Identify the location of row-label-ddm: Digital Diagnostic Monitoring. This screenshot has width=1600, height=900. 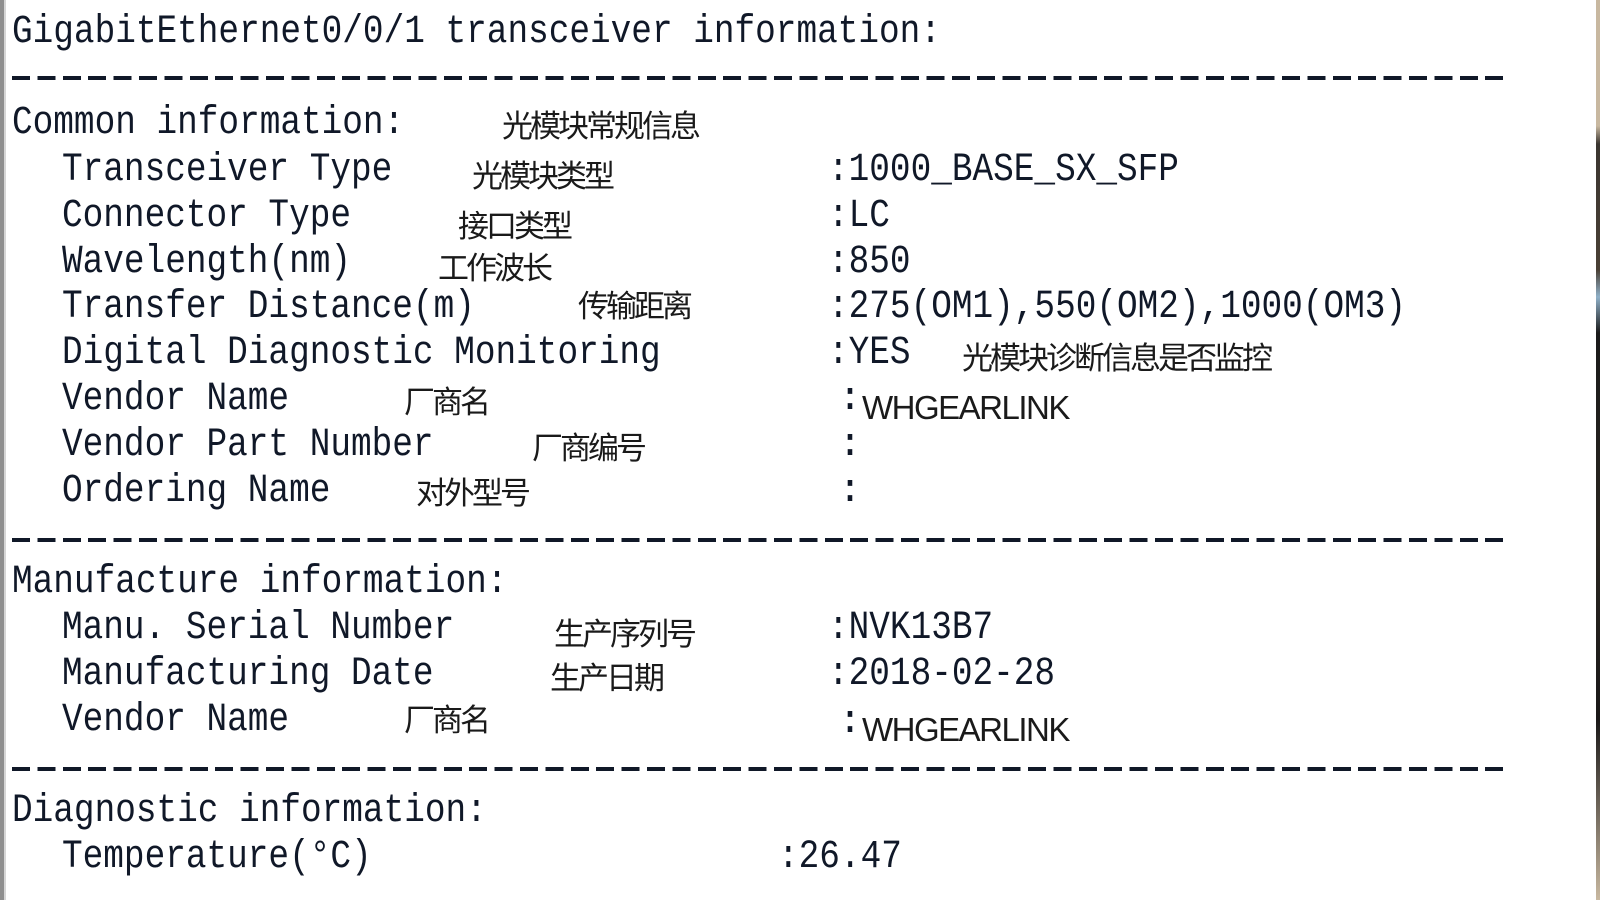
(361, 353).